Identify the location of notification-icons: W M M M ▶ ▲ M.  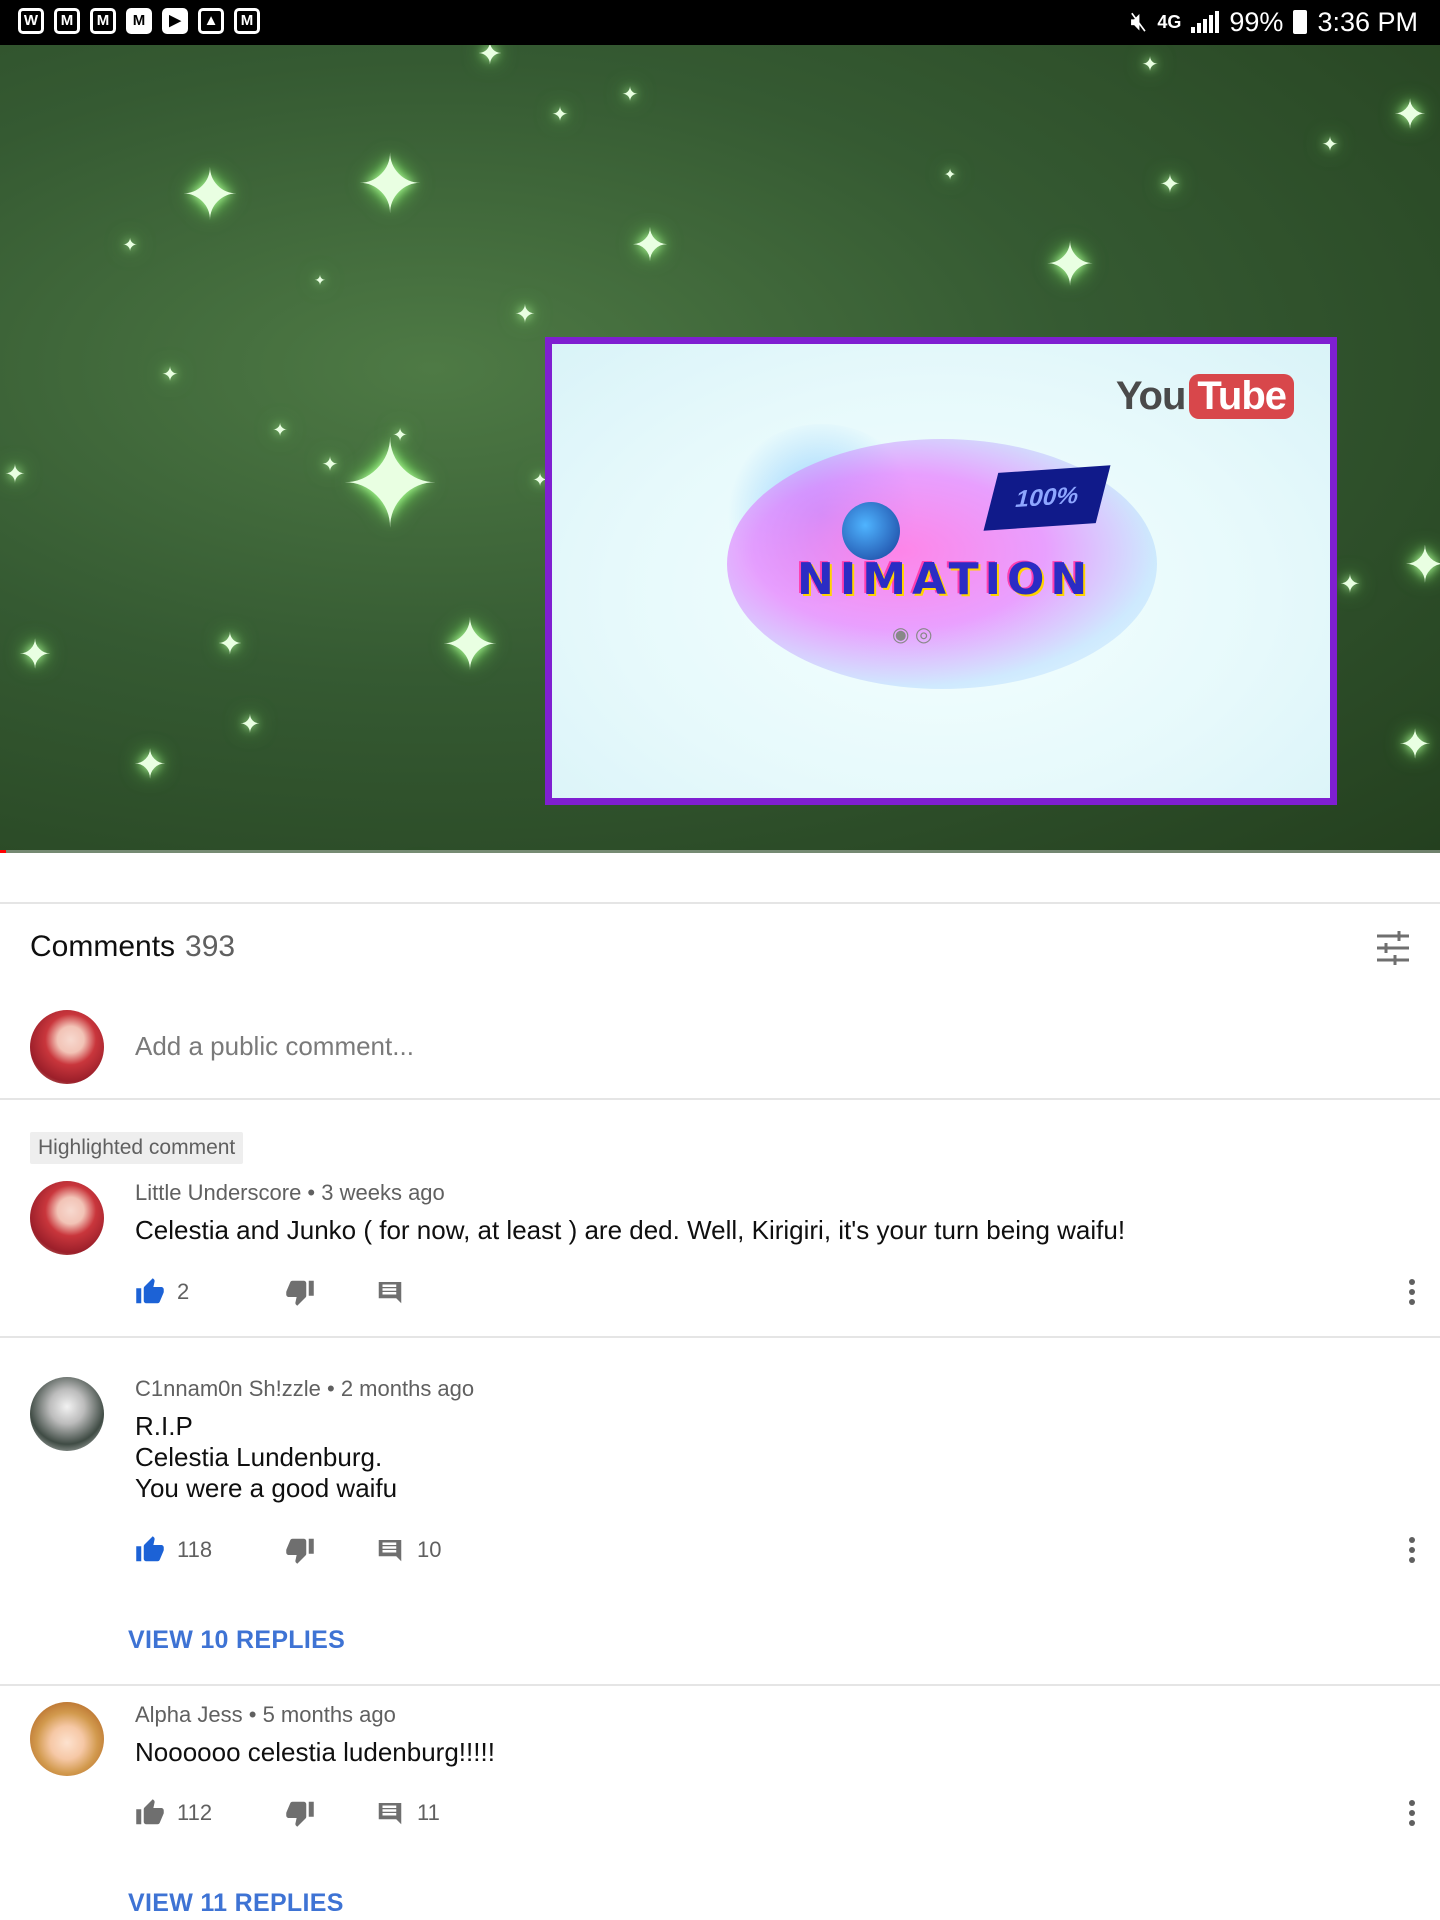
(139, 21).